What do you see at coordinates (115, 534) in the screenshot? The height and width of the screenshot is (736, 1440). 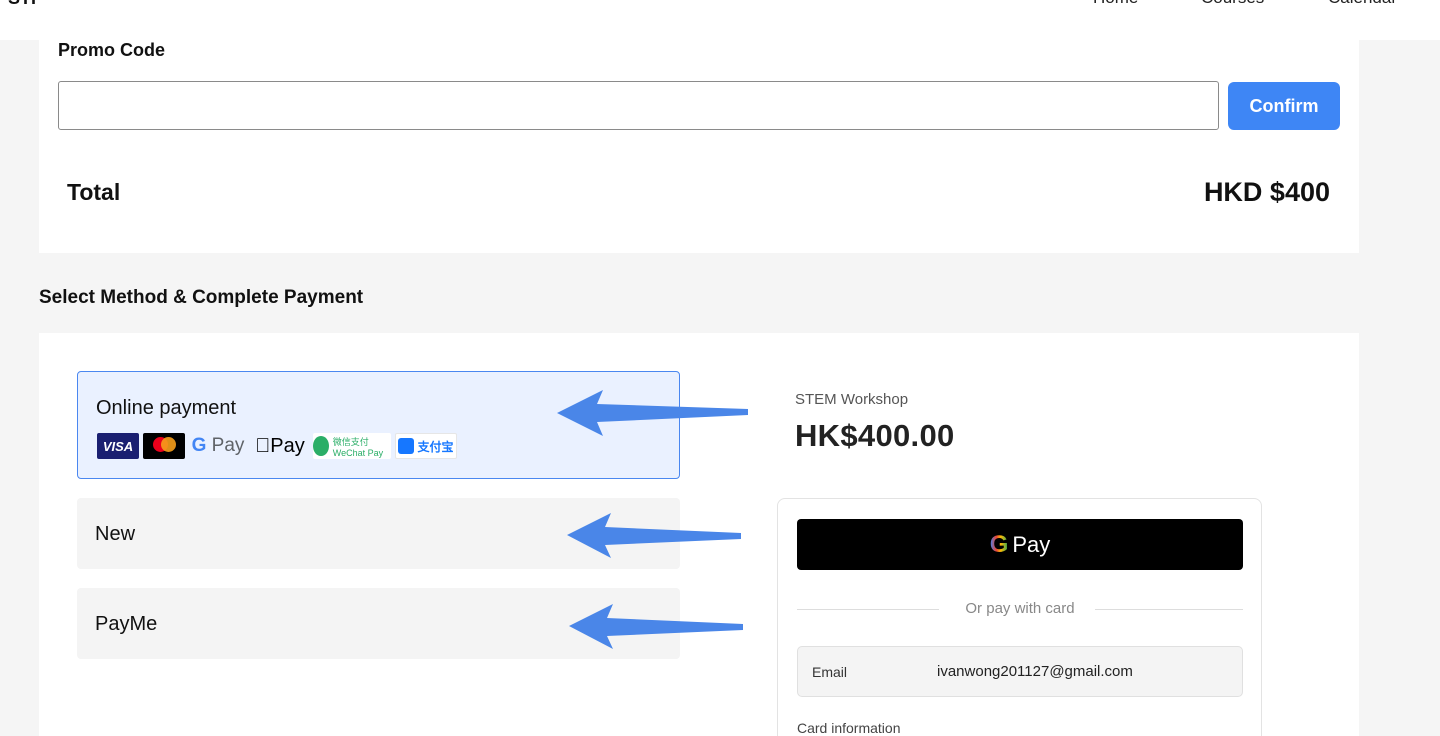 I see `method-label: New` at bounding box center [115, 534].